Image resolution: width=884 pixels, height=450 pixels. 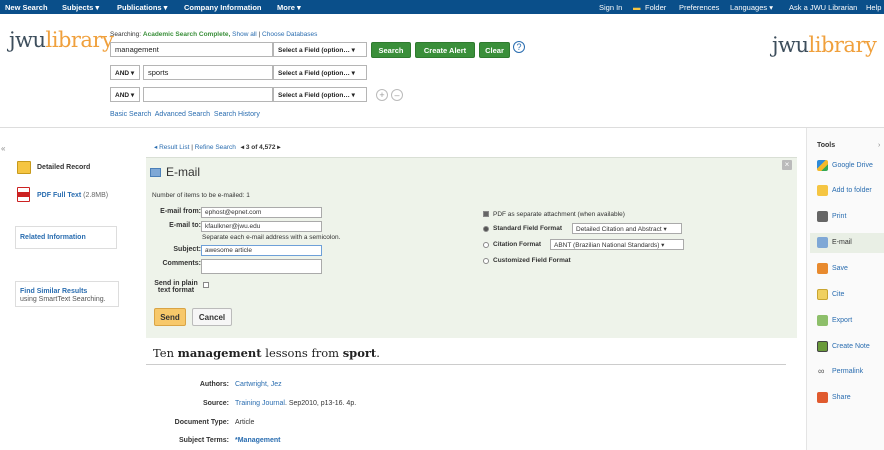 What do you see at coordinates (851, 346) in the screenshot?
I see `create-note-tool: Create Note` at bounding box center [851, 346].